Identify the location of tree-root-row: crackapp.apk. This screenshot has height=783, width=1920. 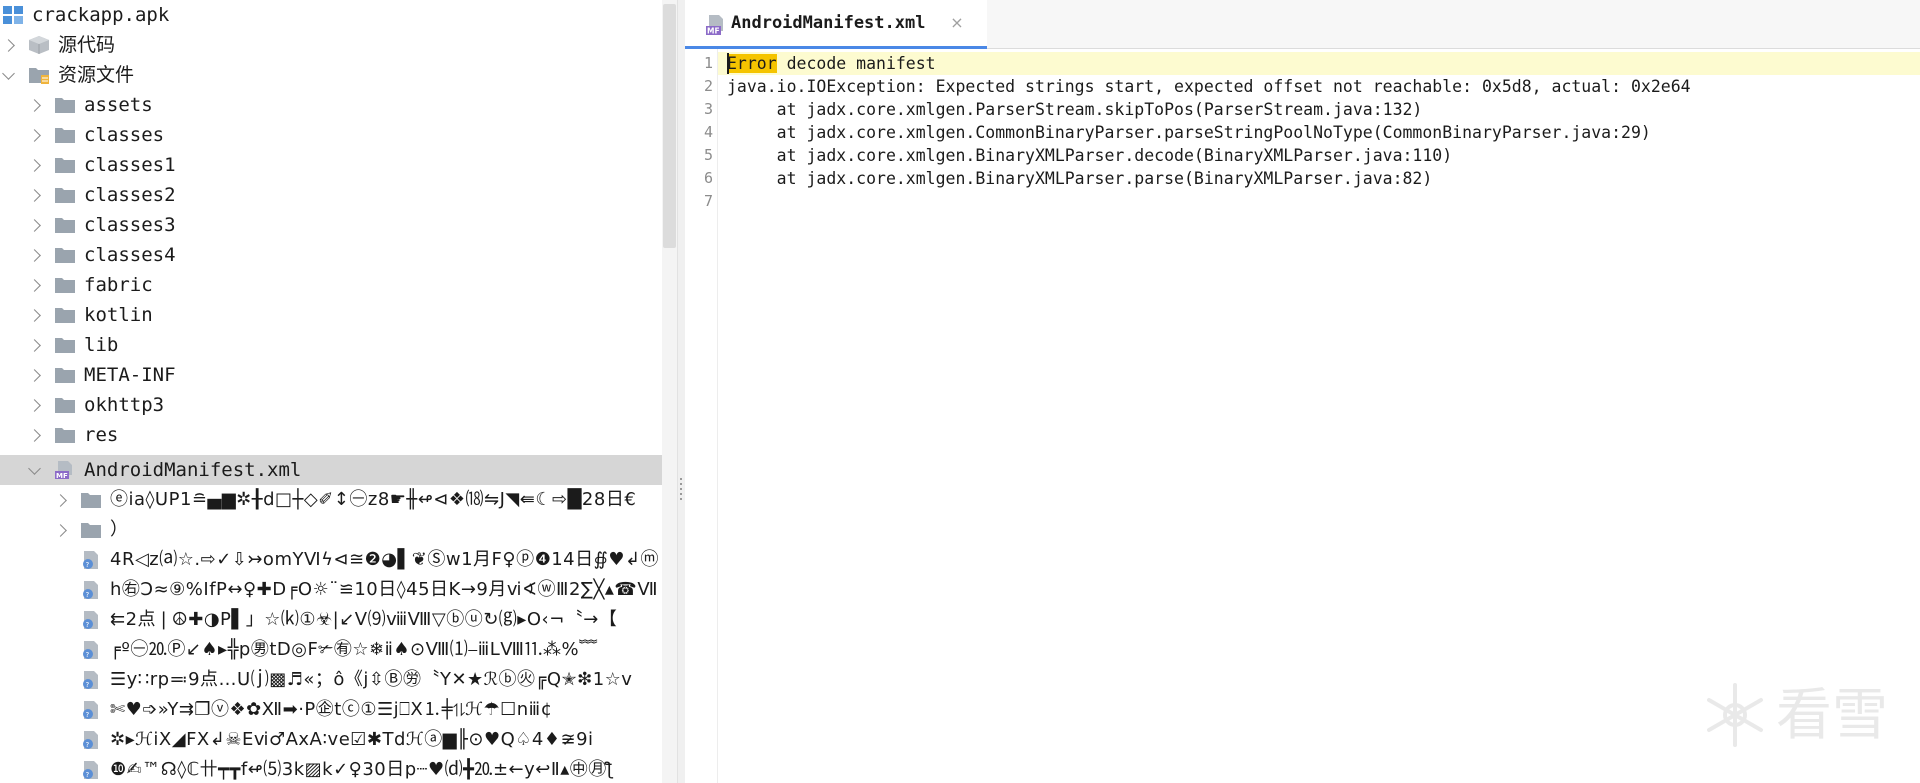
(331, 15).